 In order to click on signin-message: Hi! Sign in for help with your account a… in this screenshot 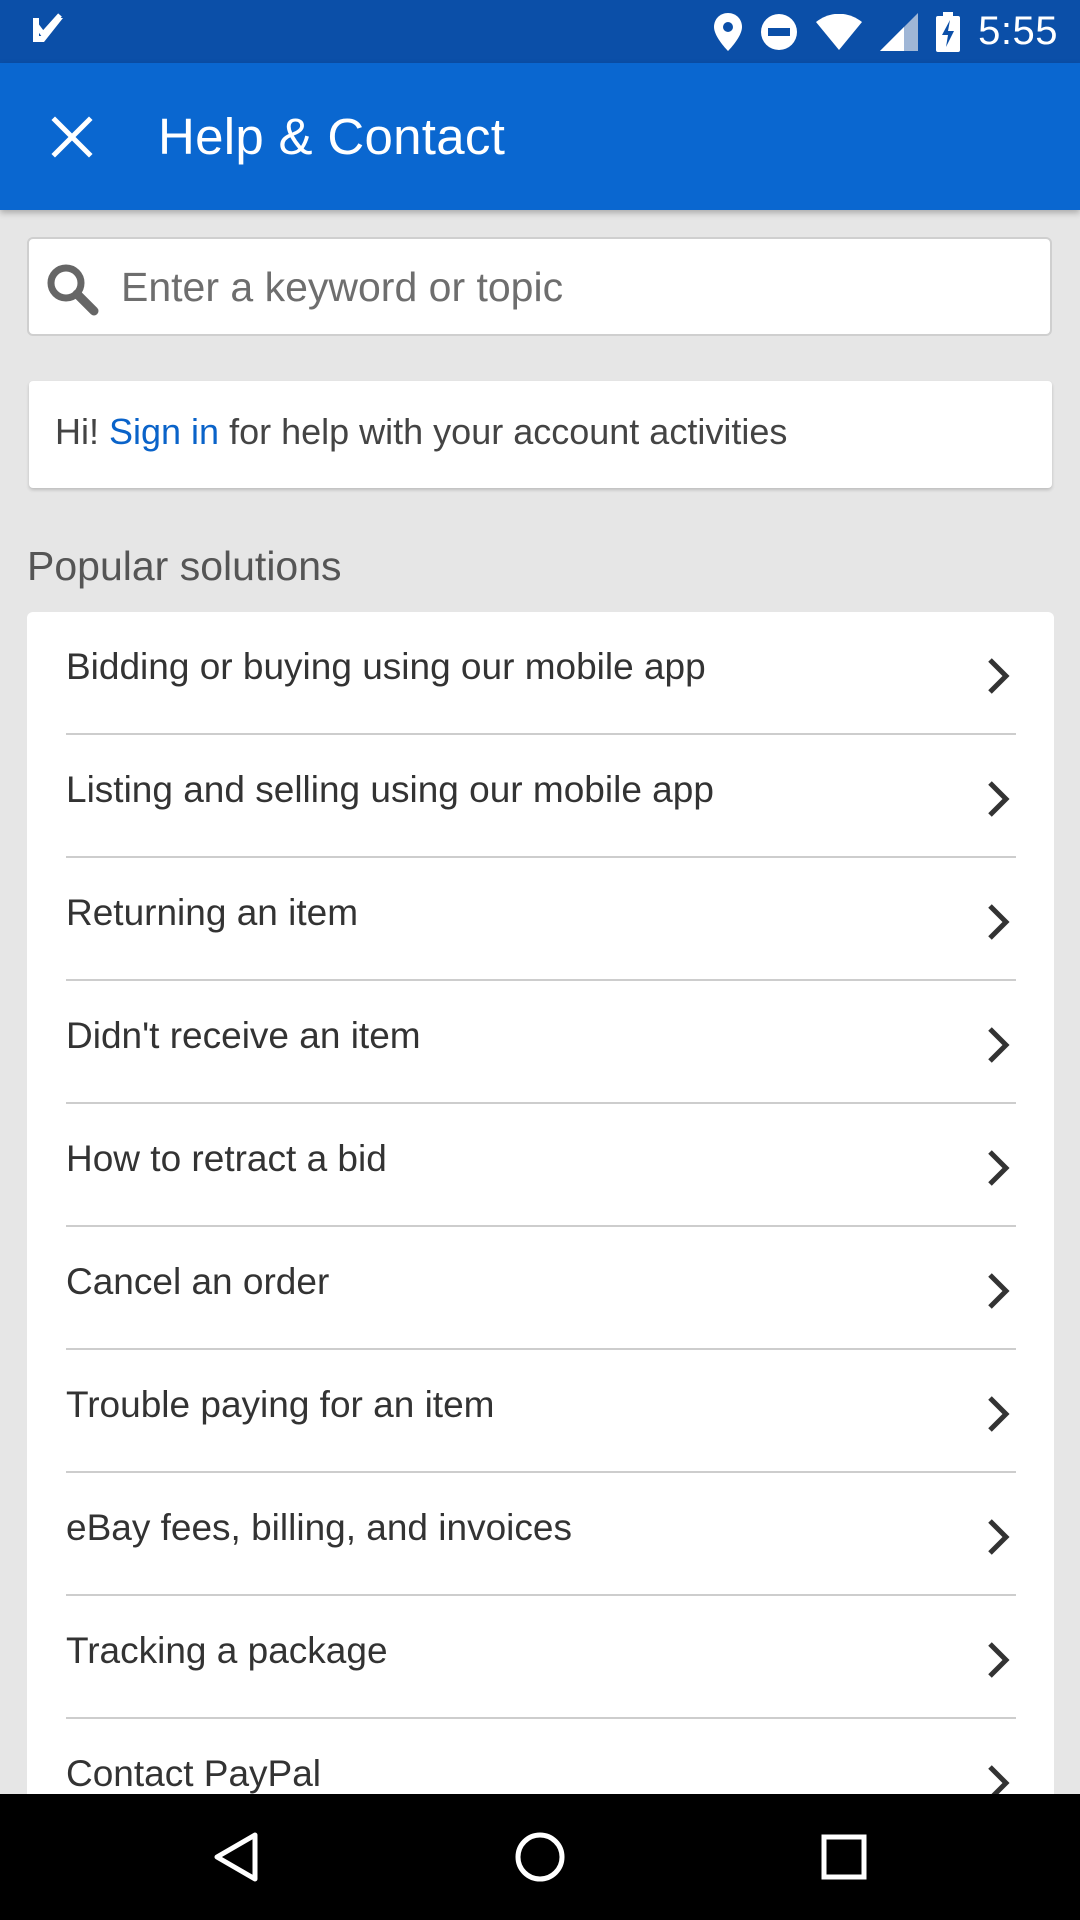, I will do `click(421, 432)`.